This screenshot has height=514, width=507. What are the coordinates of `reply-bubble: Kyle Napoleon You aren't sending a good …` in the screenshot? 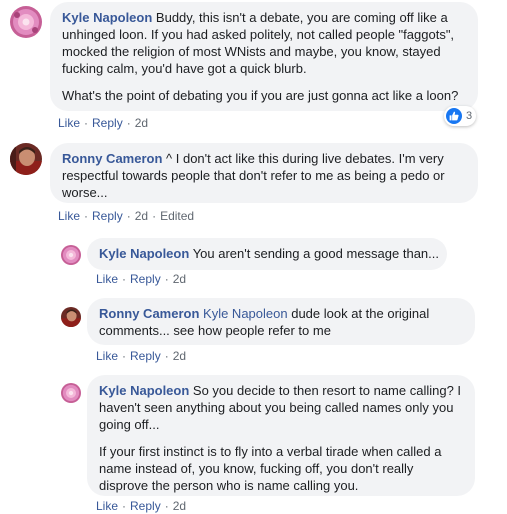 It's located at (267, 254).